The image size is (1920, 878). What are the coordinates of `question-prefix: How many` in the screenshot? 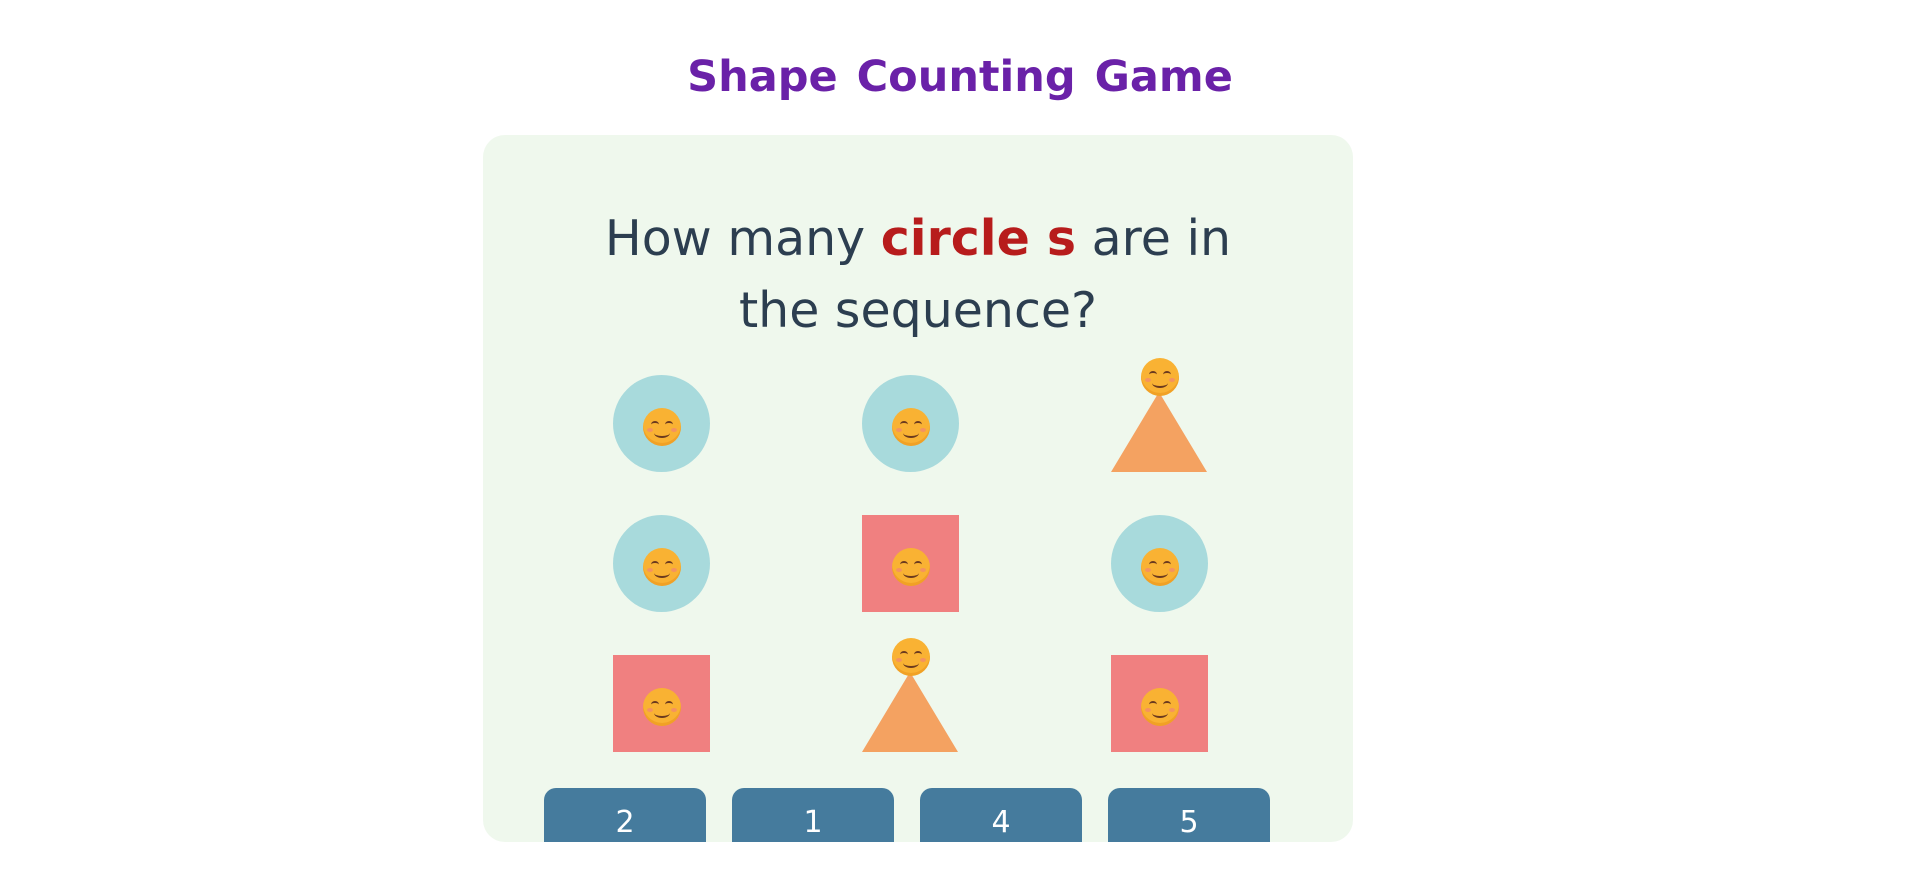 It's located at (735, 238).